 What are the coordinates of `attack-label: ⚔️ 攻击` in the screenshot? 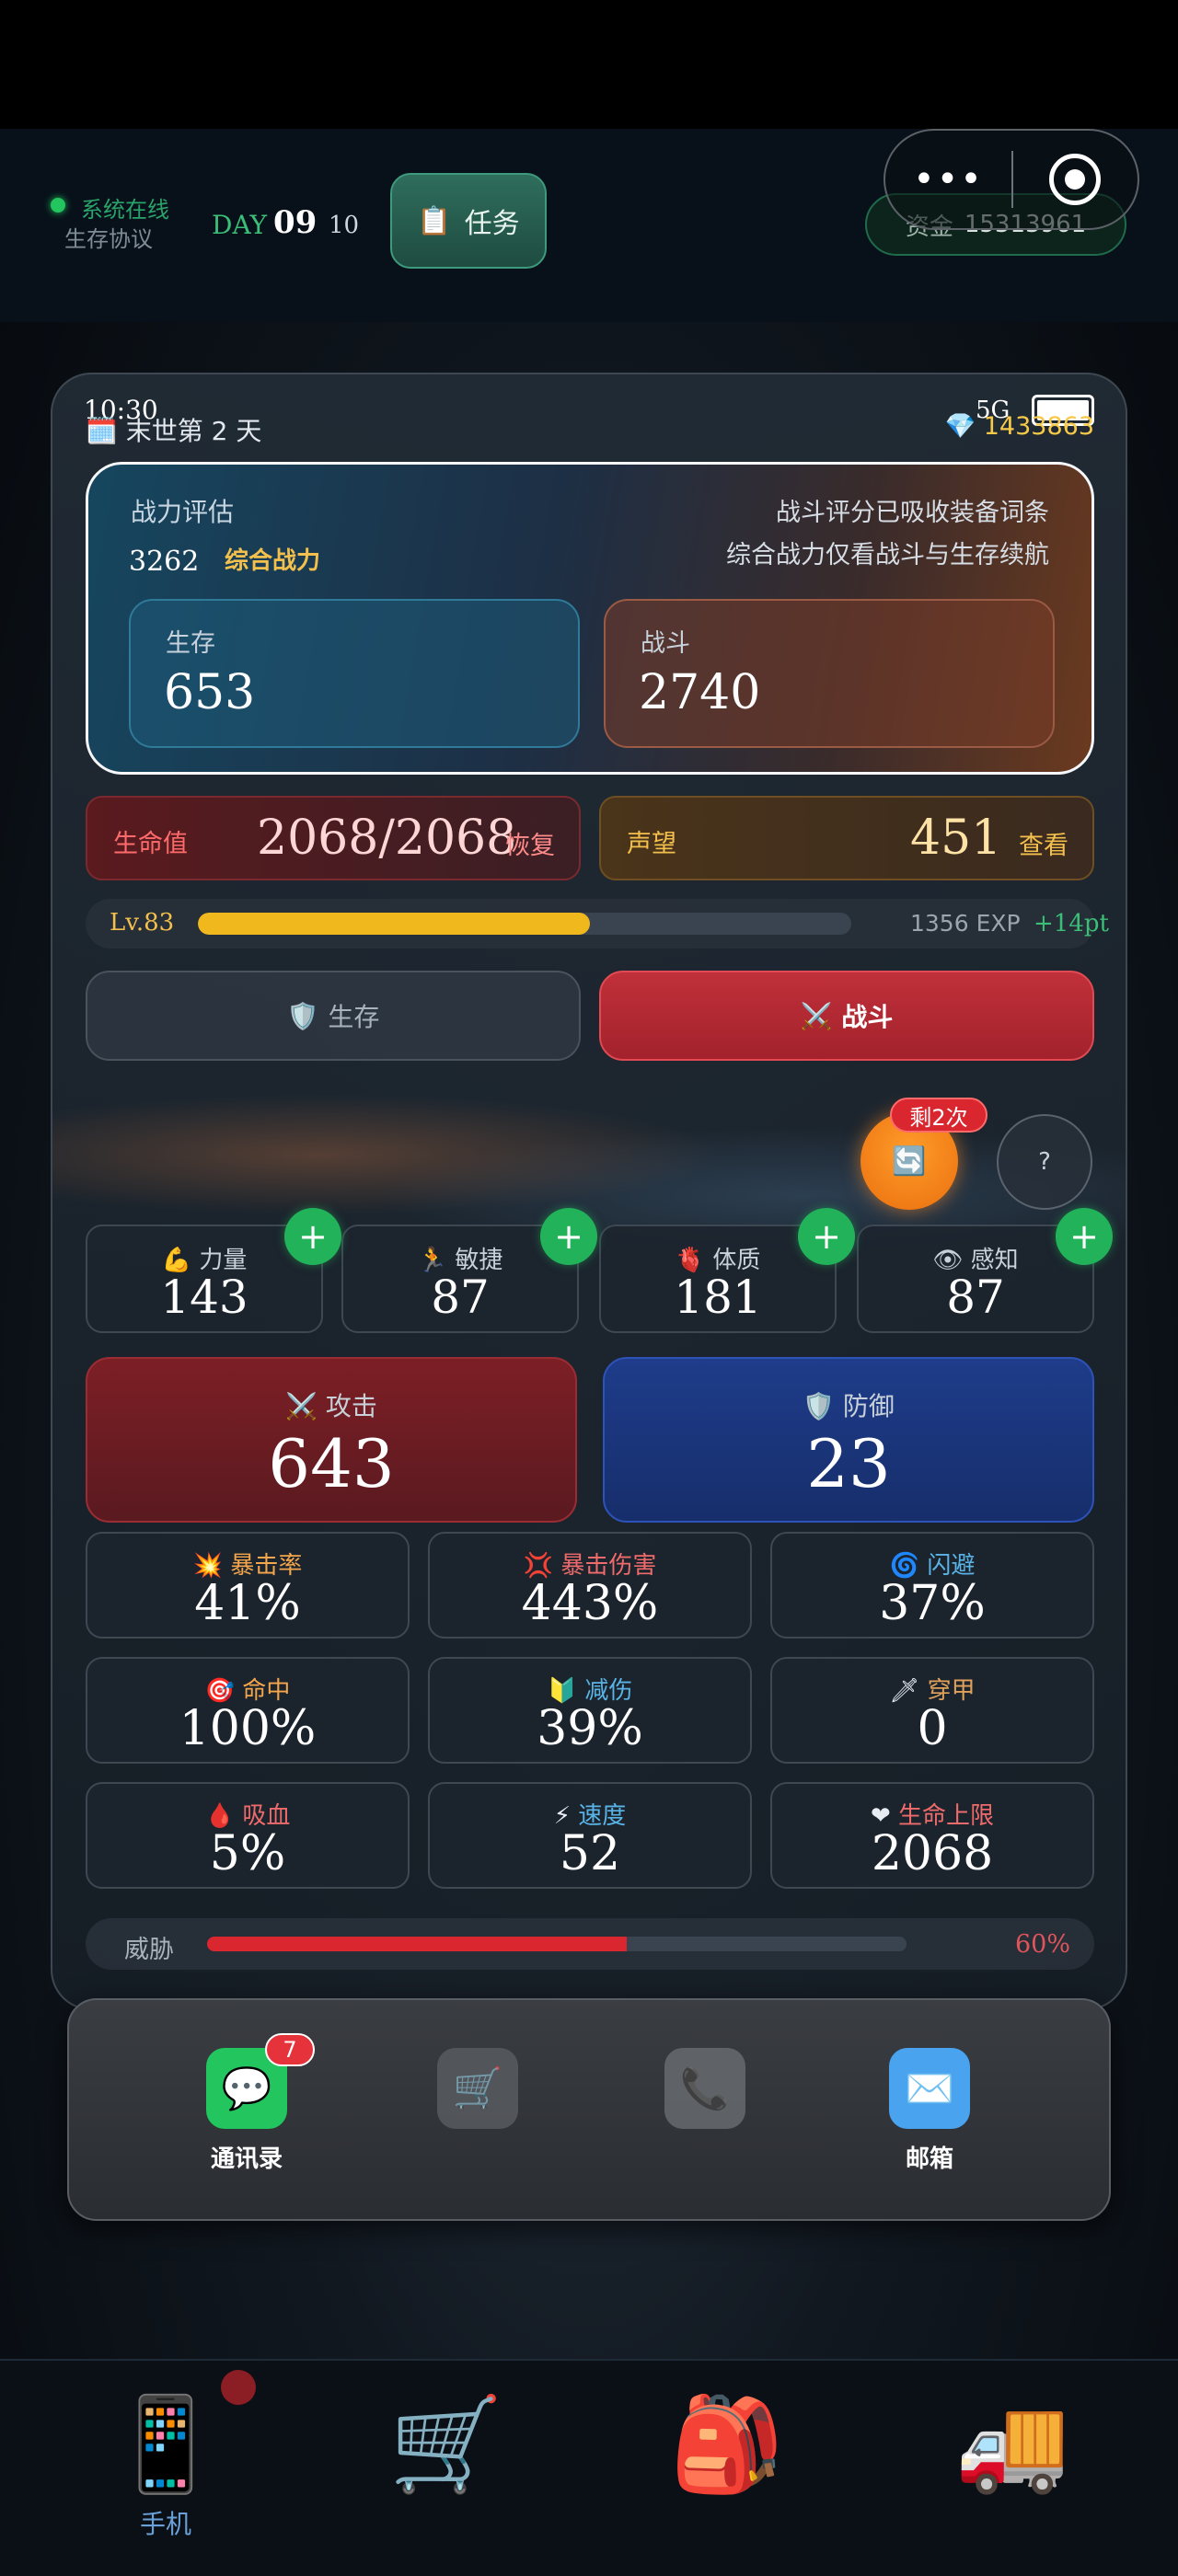 It's located at (331, 1406).